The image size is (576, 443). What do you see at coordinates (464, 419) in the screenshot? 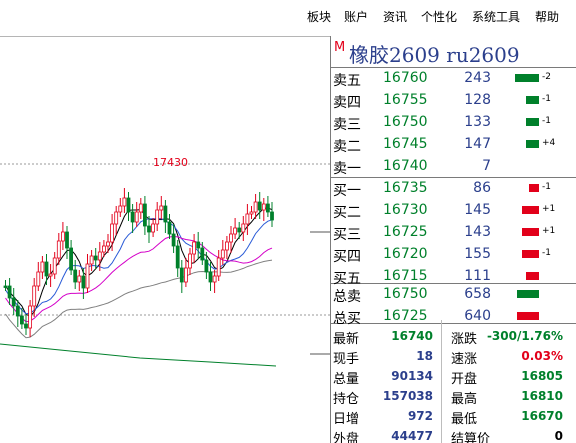
I see `stat-label: 最低` at bounding box center [464, 419].